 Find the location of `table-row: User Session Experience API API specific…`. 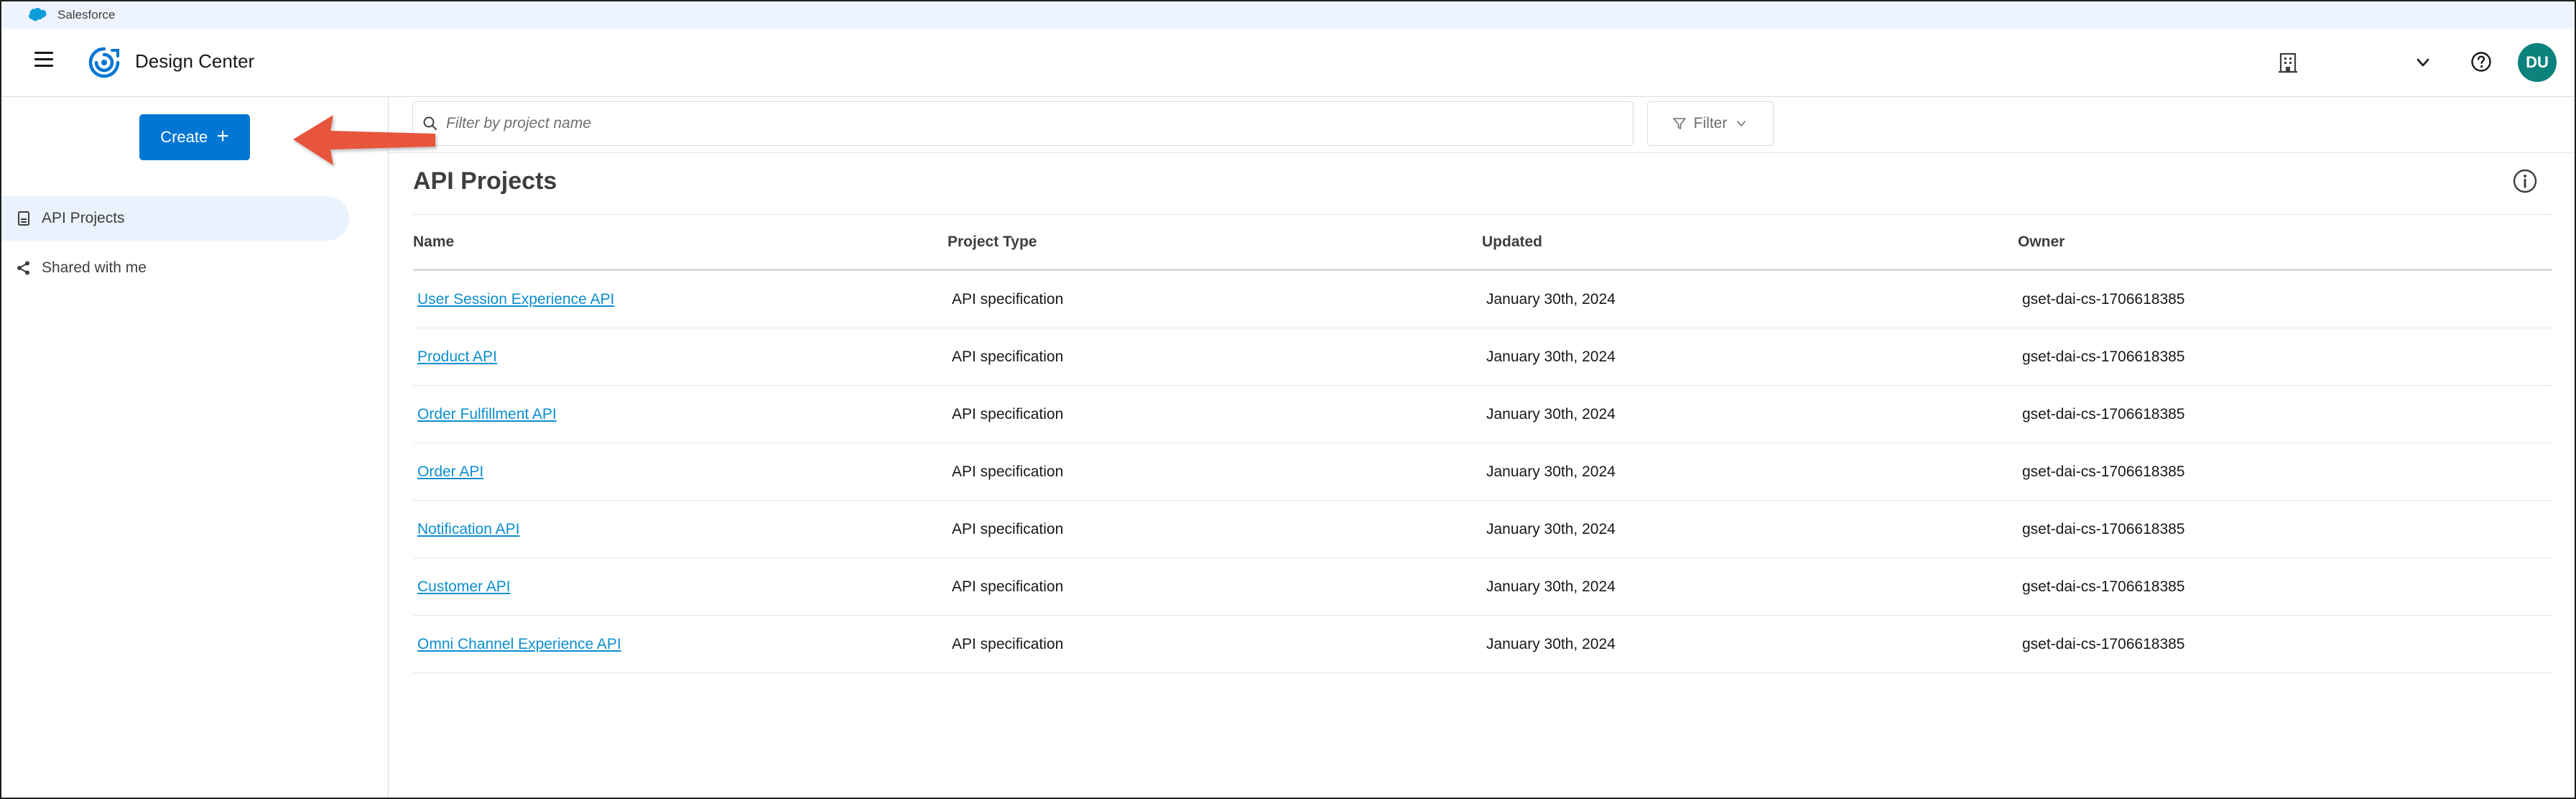

table-row: User Session Experience API API specific… is located at coordinates (1482, 299).